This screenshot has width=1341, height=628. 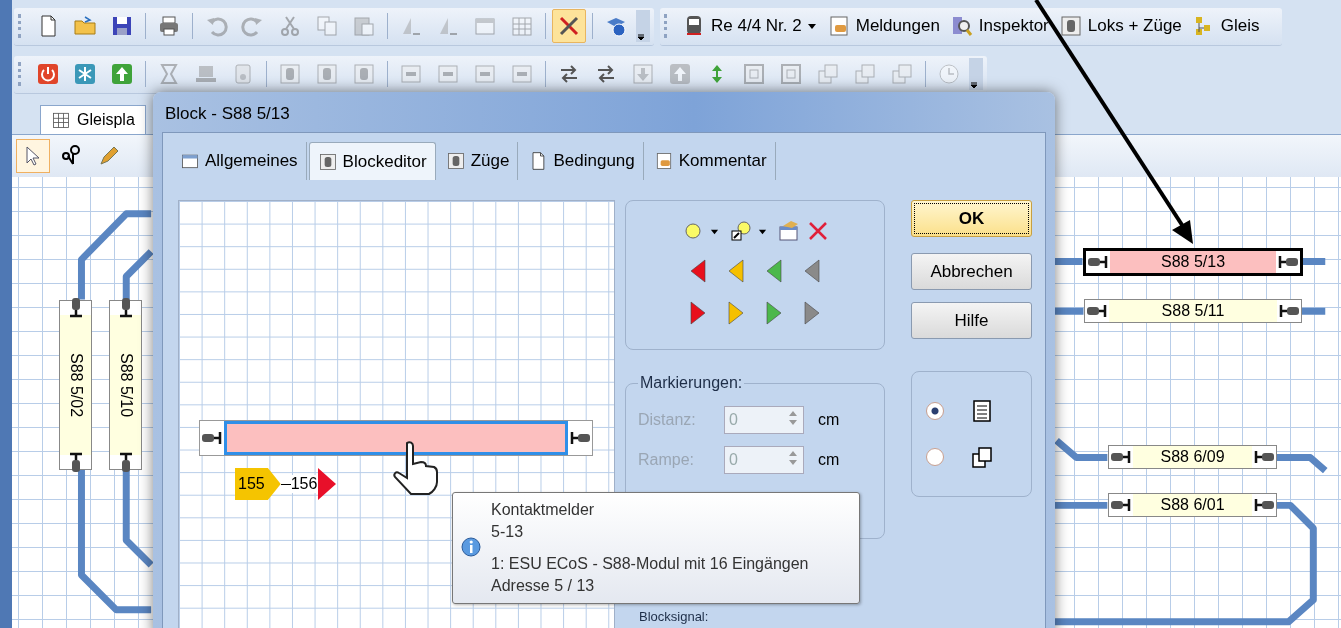 What do you see at coordinates (982, 411) in the screenshot?
I see `list-icon` at bounding box center [982, 411].